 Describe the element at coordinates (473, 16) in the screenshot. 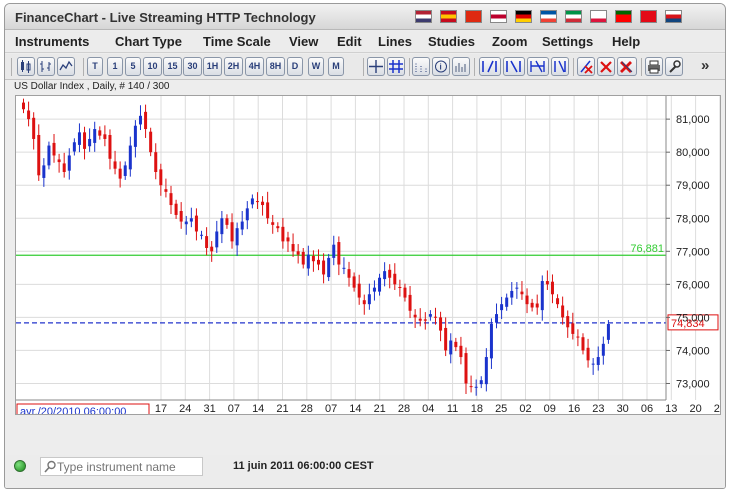

I see `china-flag-icon` at that location.